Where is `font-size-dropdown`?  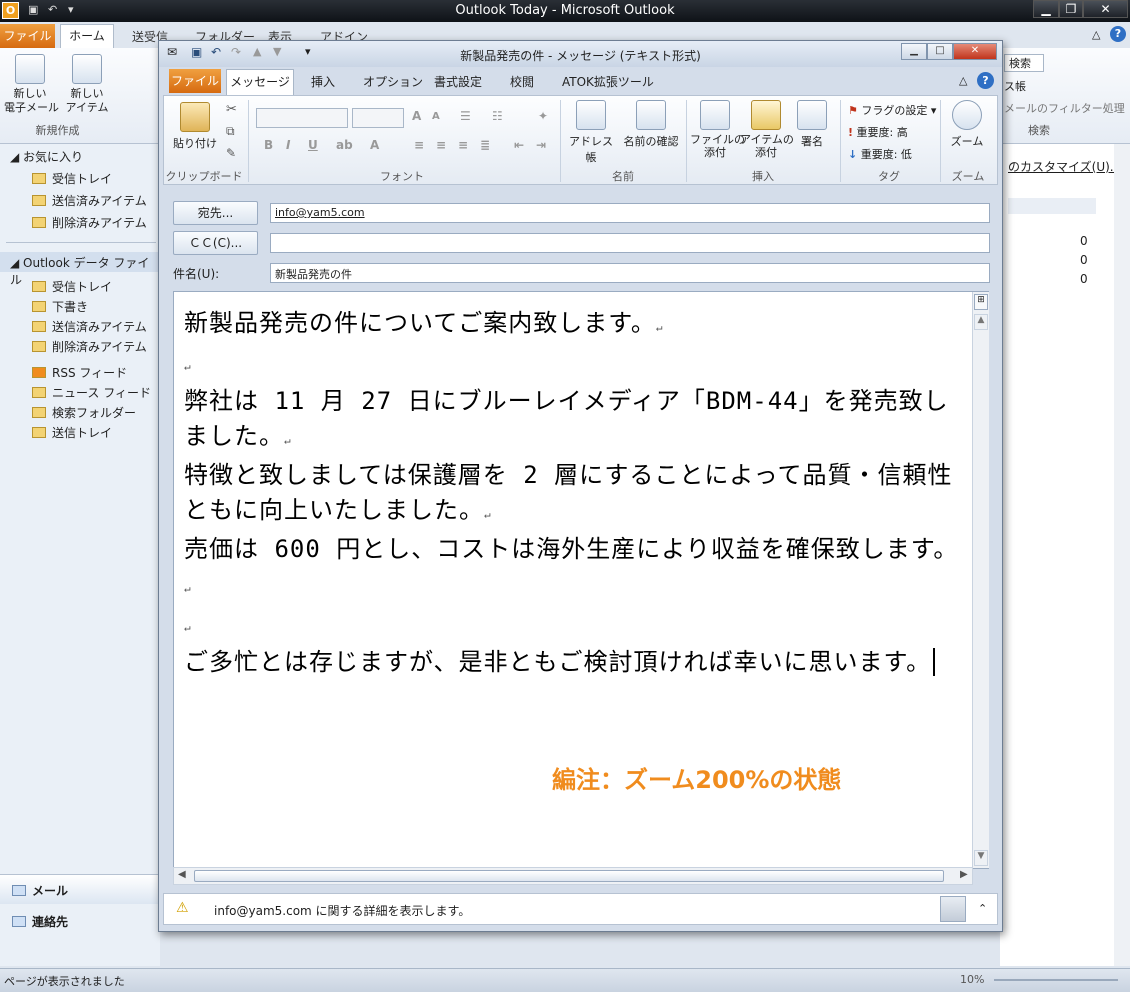 font-size-dropdown is located at coordinates (378, 118).